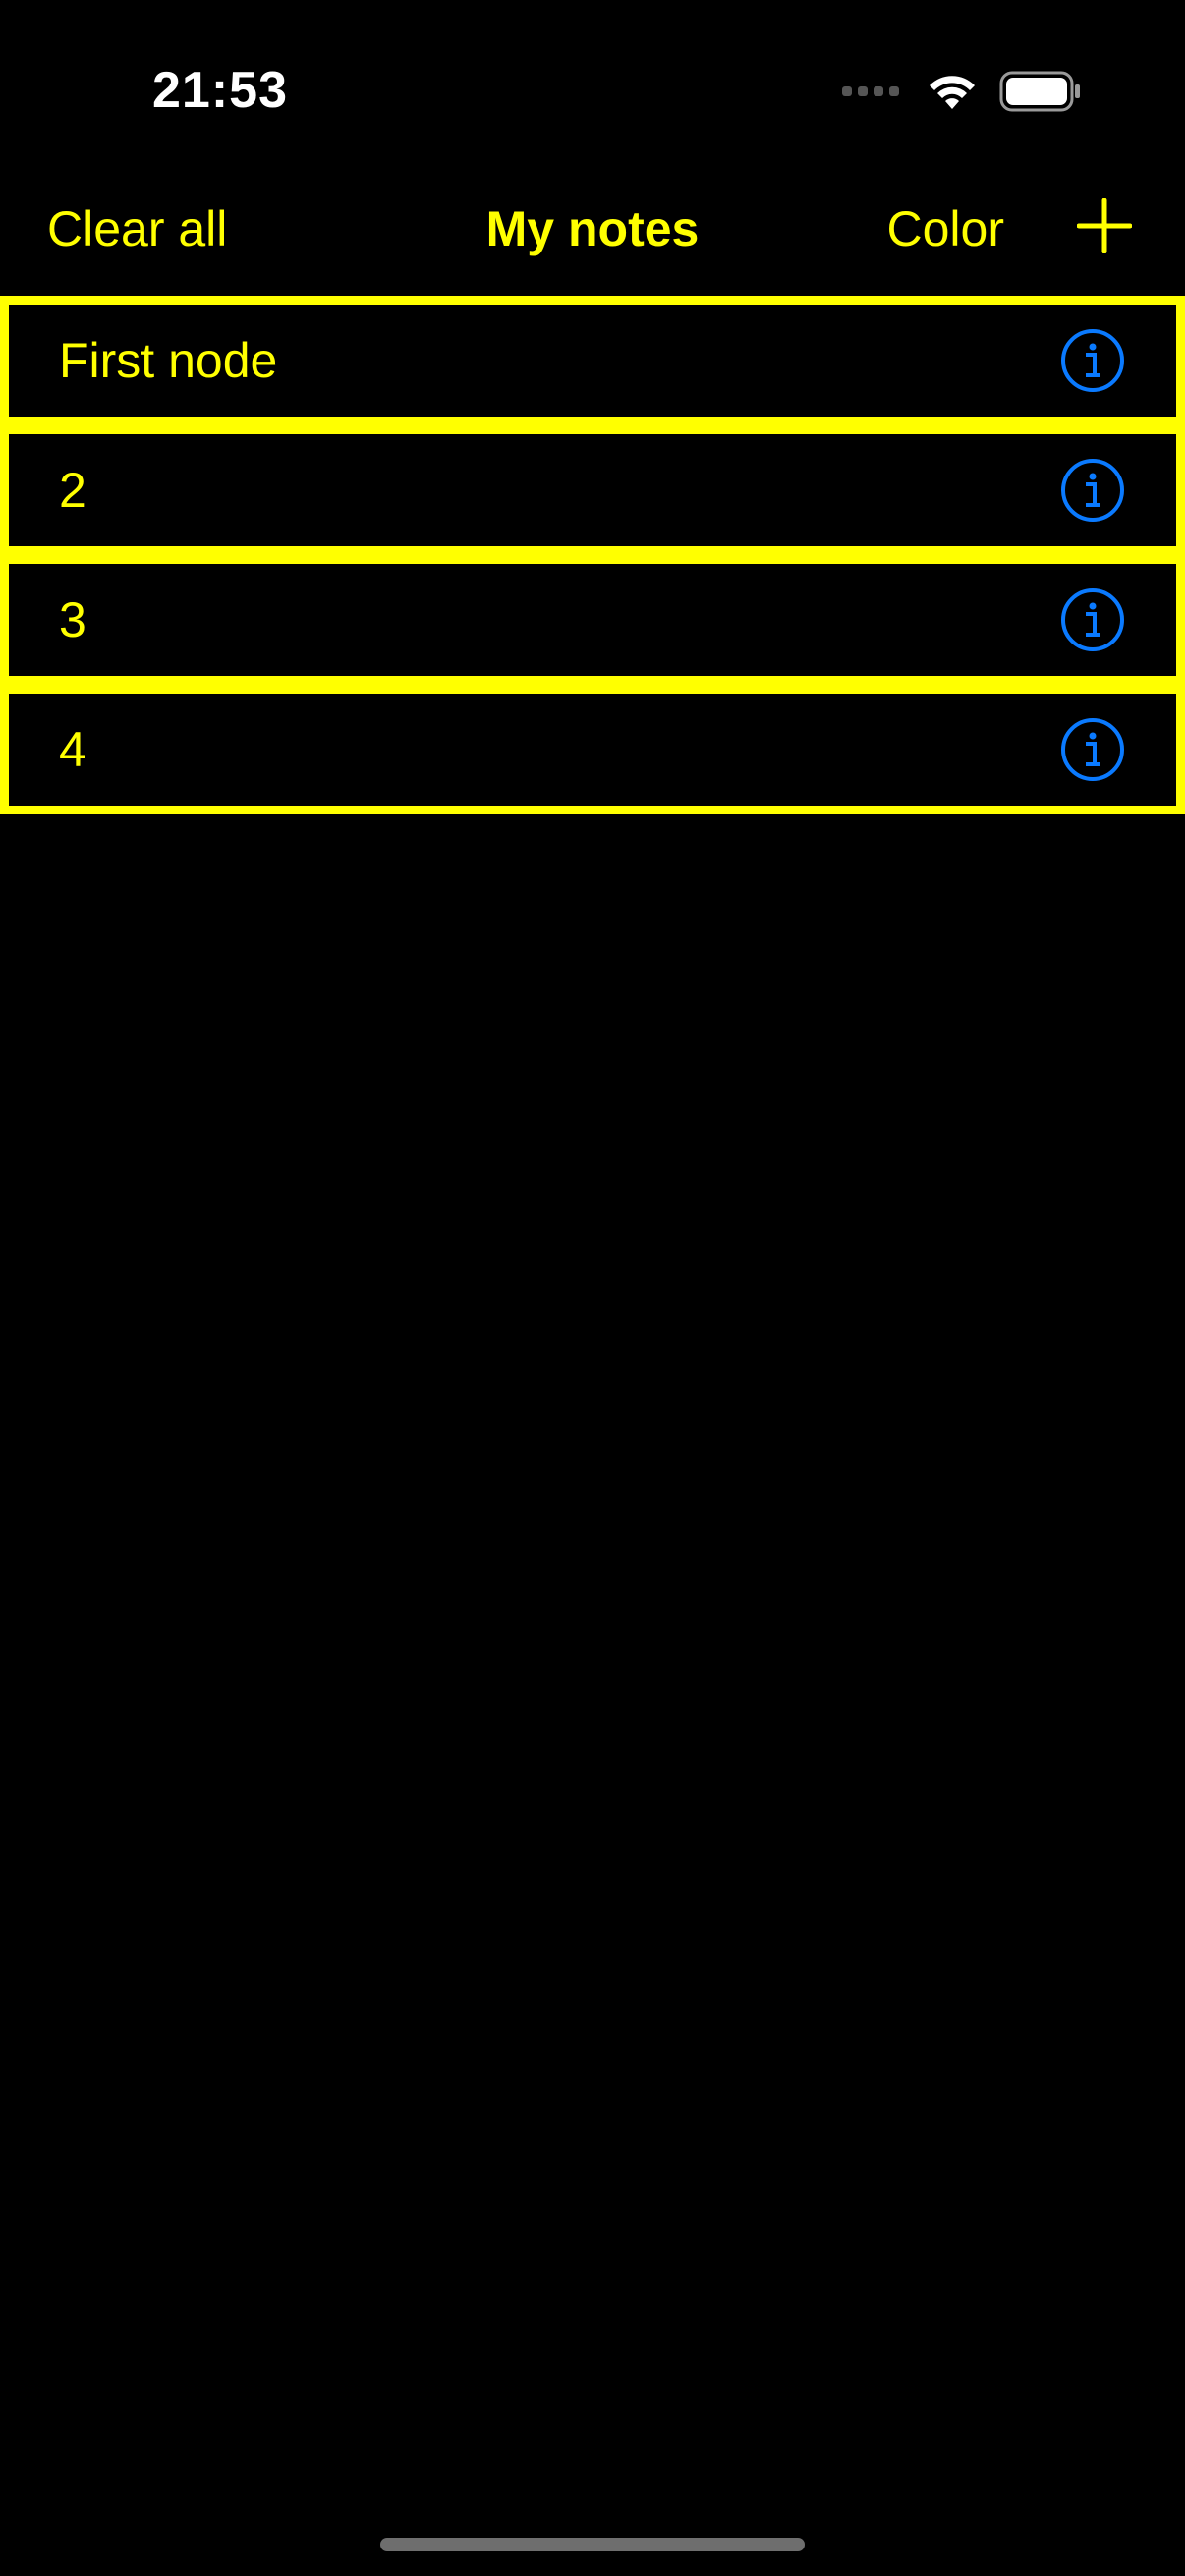 The image size is (1185, 2576). Describe the element at coordinates (73, 619) in the screenshot. I see `note-label: 3` at that location.